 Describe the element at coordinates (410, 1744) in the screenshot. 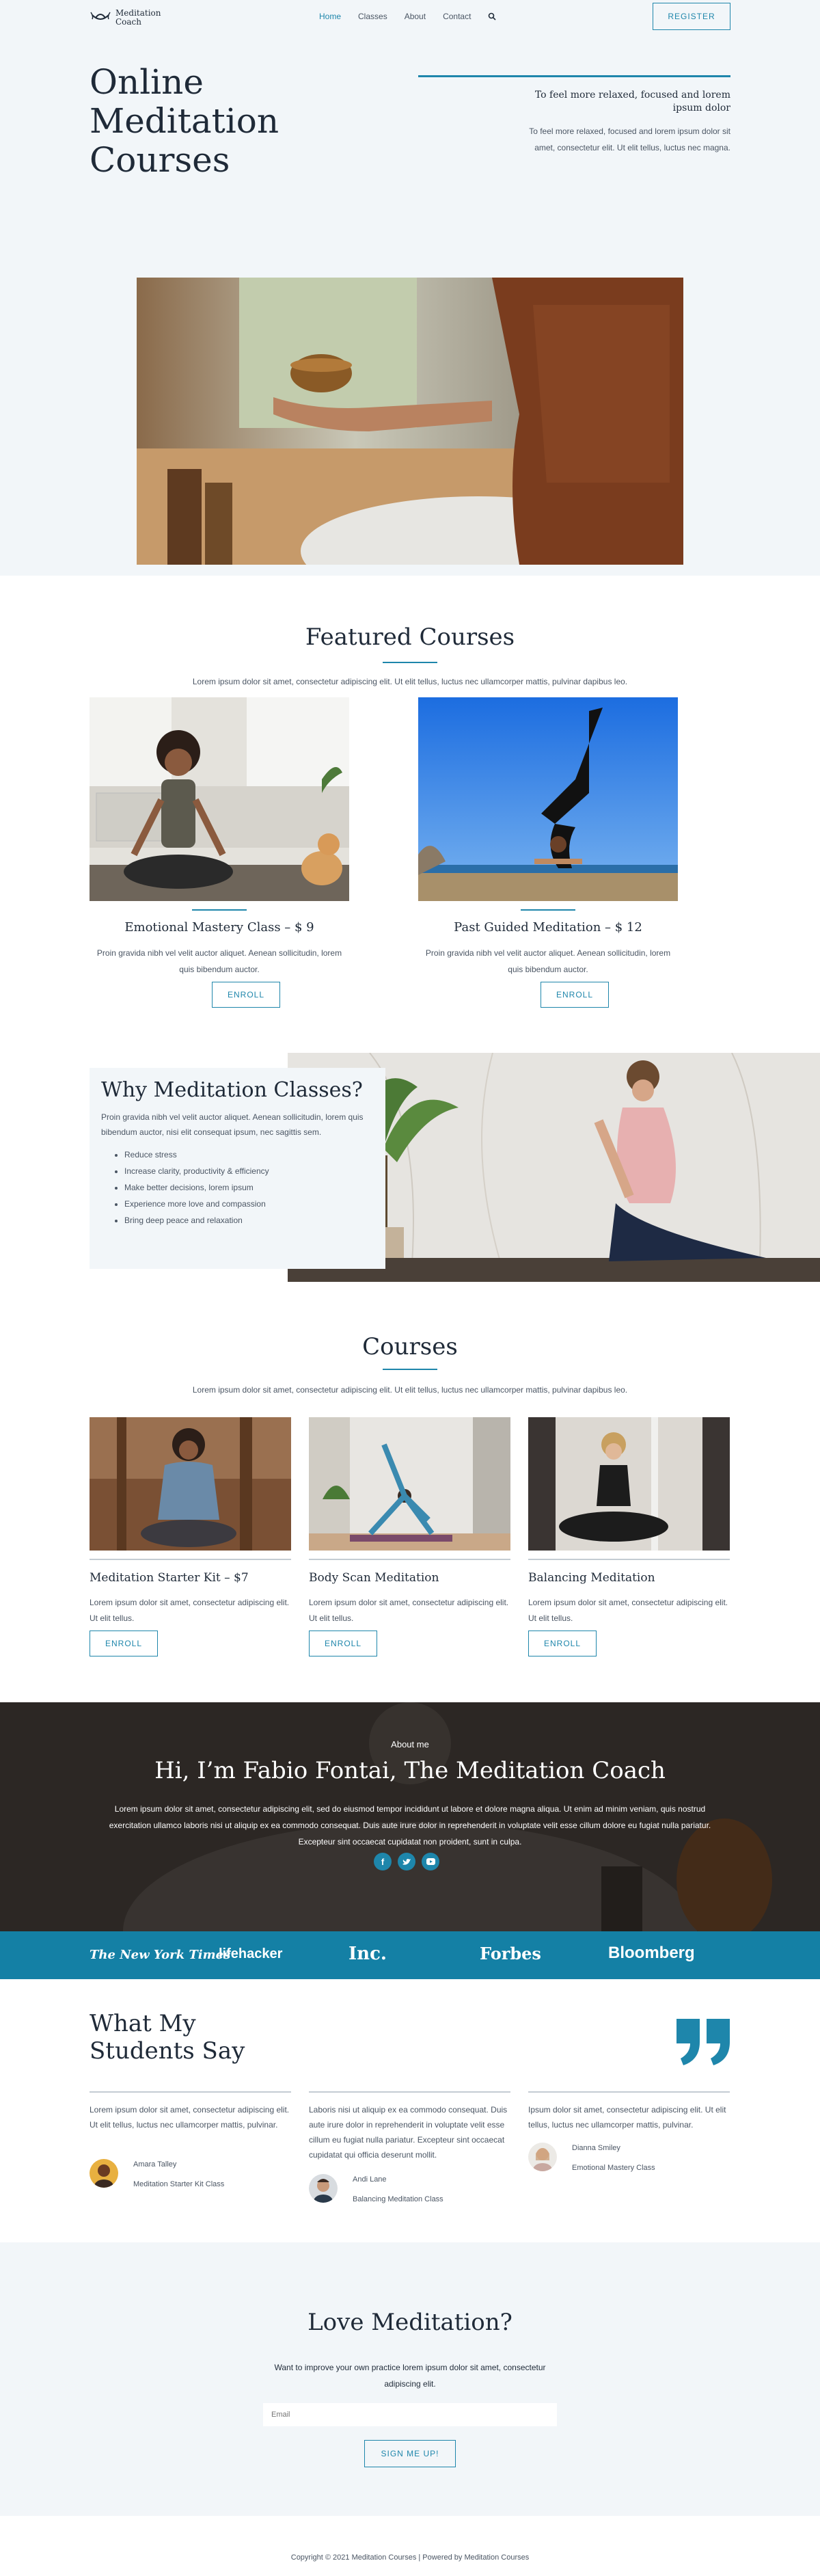

I see `about-overline: About me` at that location.